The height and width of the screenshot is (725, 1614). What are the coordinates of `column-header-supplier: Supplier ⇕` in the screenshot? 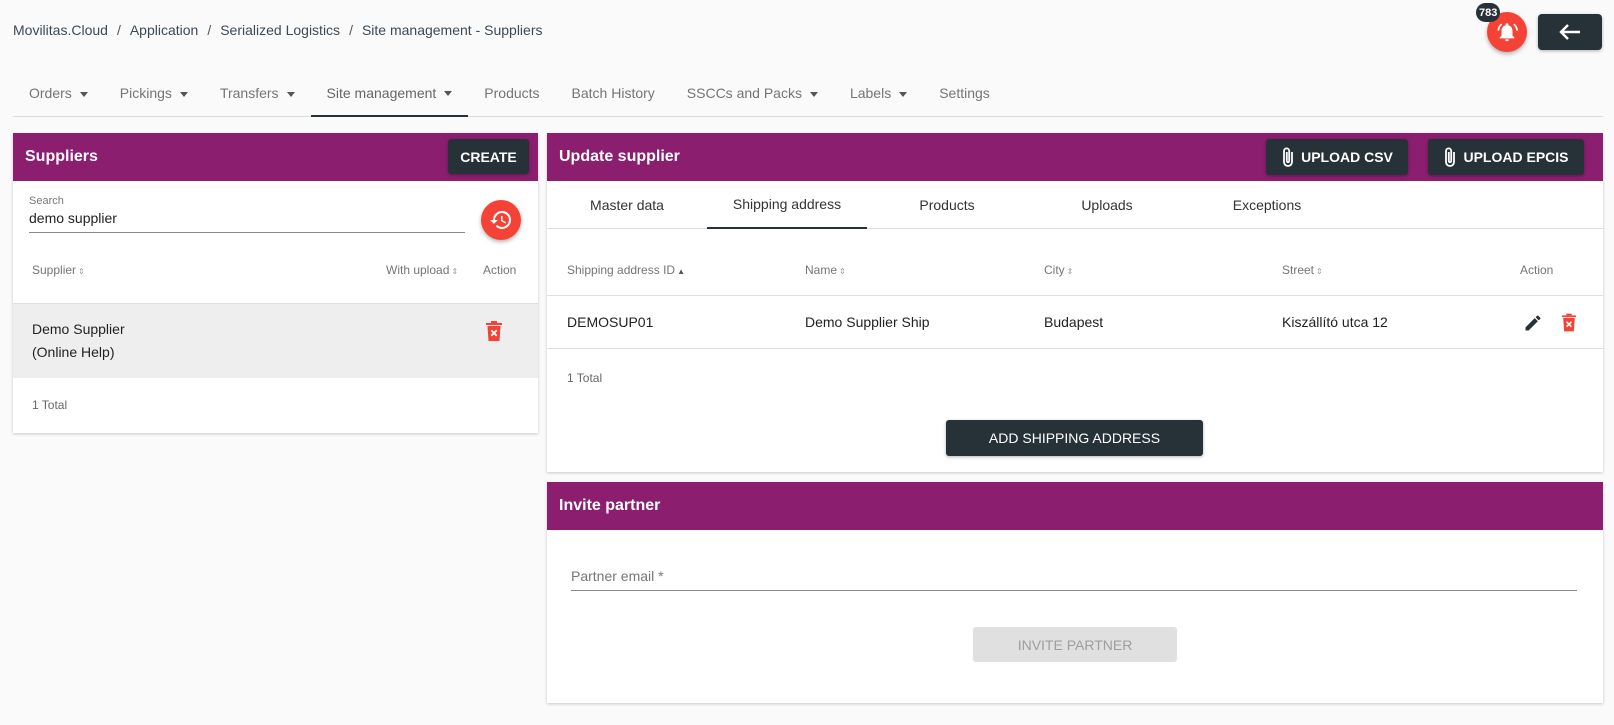 It's located at (58, 270).